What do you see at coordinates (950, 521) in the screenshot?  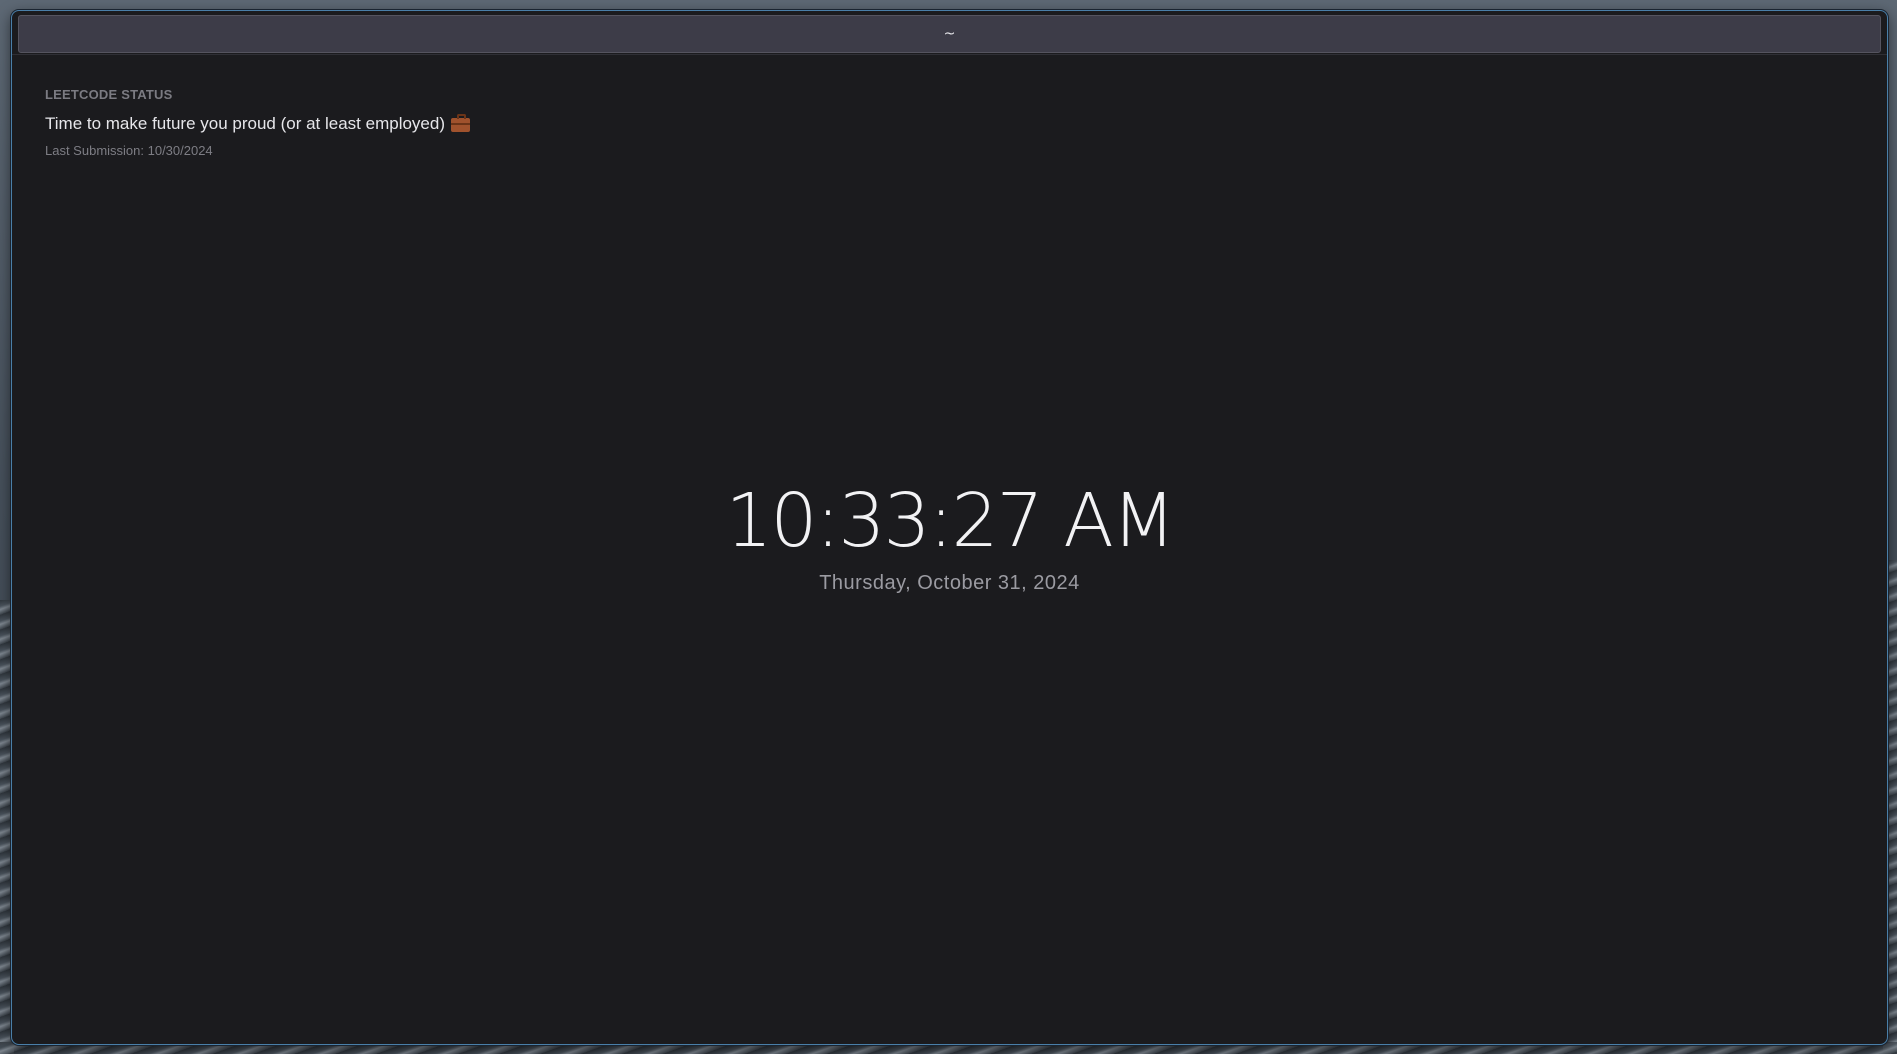 I see `clock-time: 10:33:27 AM` at bounding box center [950, 521].